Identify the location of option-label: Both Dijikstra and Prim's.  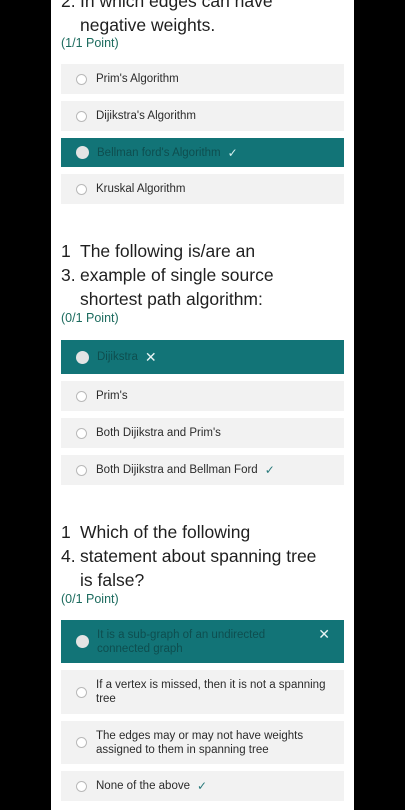
(158, 433).